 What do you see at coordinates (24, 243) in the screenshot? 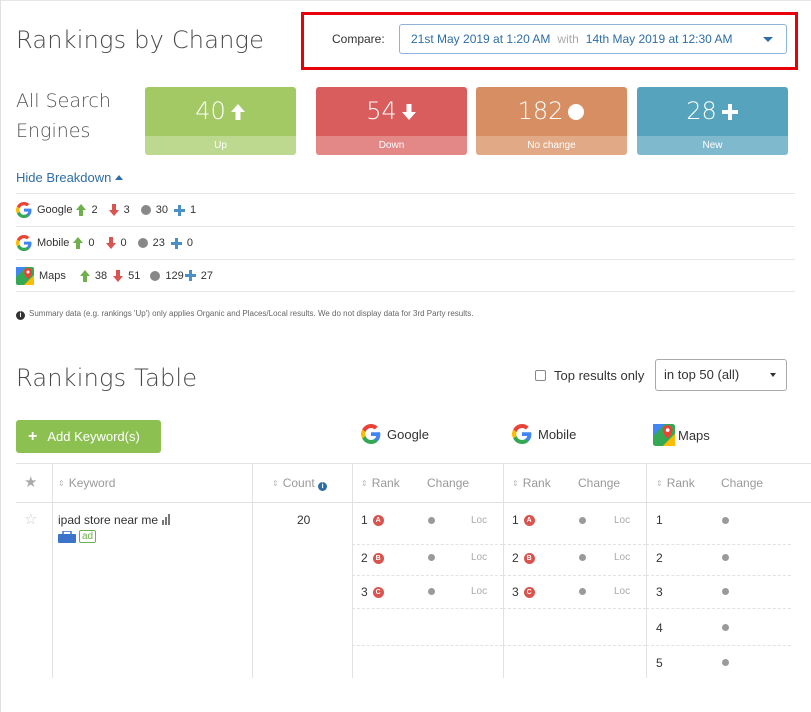
I see `google-icon` at bounding box center [24, 243].